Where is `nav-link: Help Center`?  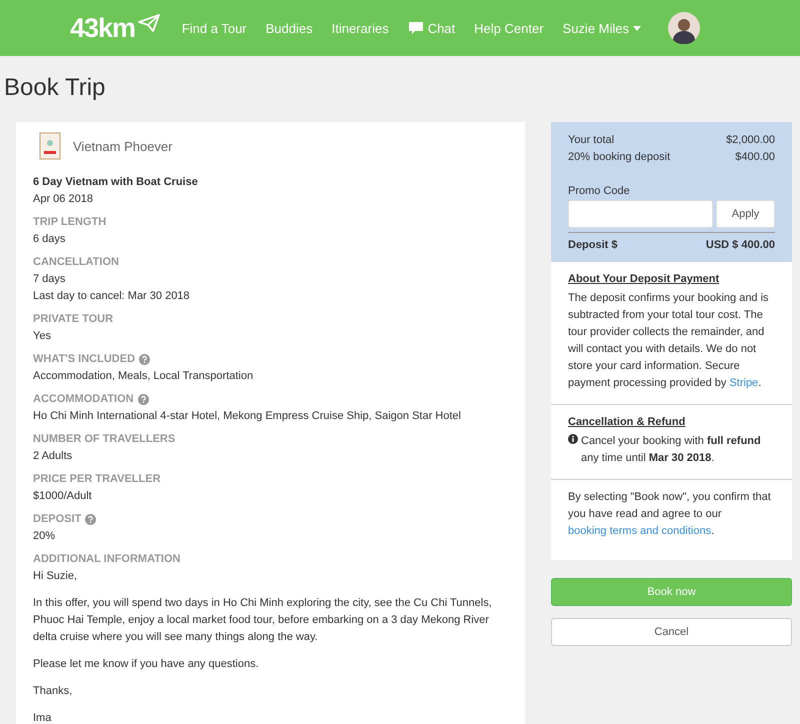 nav-link: Help Center is located at coordinates (509, 28).